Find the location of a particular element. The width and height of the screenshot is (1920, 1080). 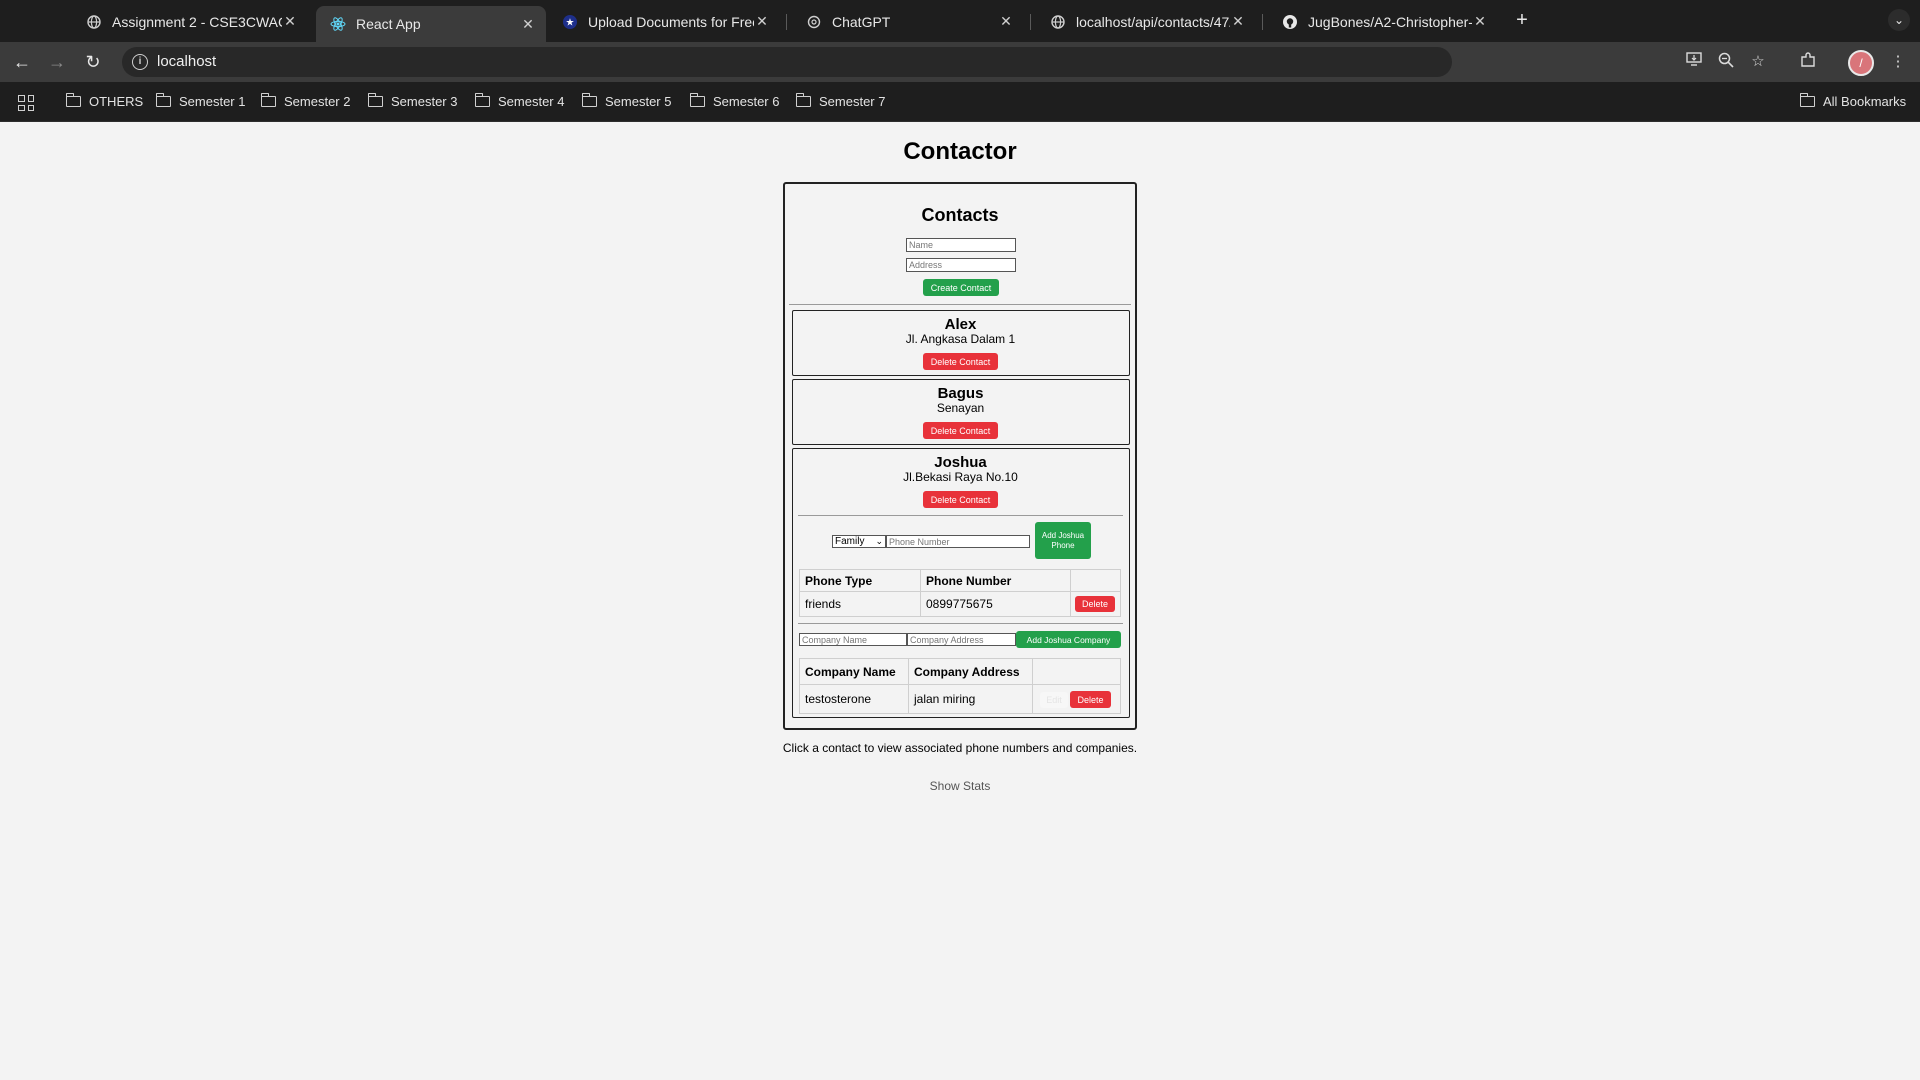

contact-address: Jl.Bekasi Raya No.10 is located at coordinates (960, 477).